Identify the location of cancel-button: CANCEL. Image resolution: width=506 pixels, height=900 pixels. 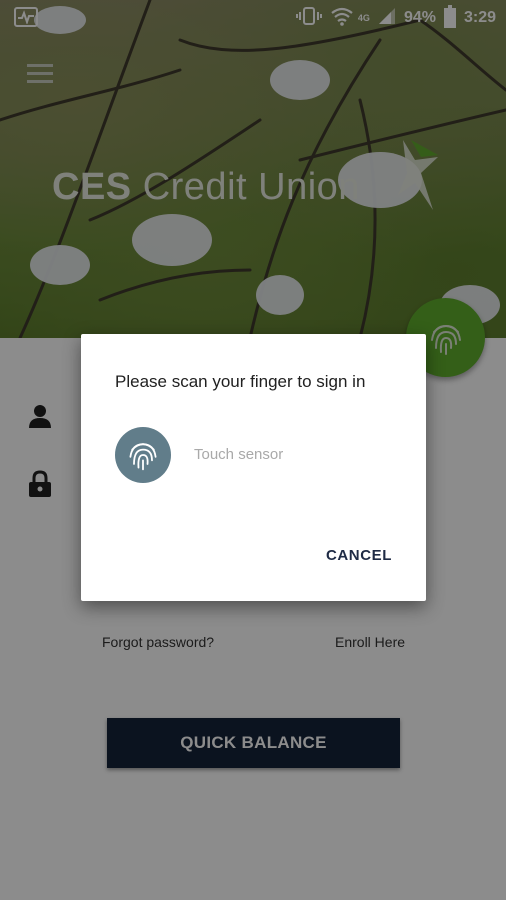
(359, 555).